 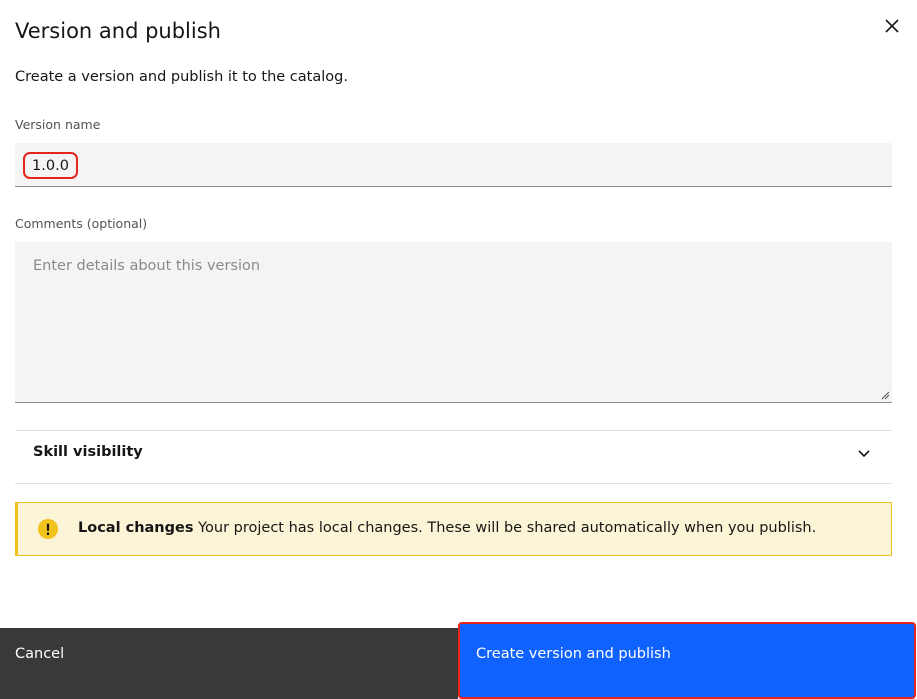 I want to click on cancel-button-label: Cancel, so click(x=40, y=653).